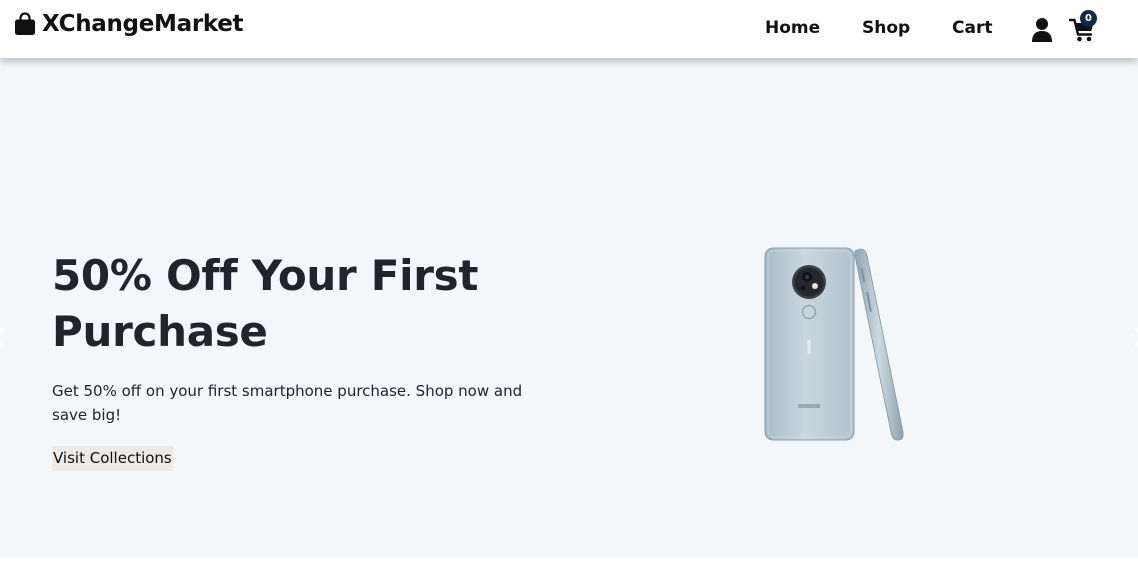  Describe the element at coordinates (265, 303) in the screenshot. I see `hero-title: 50% Off Your First Purchase` at that location.